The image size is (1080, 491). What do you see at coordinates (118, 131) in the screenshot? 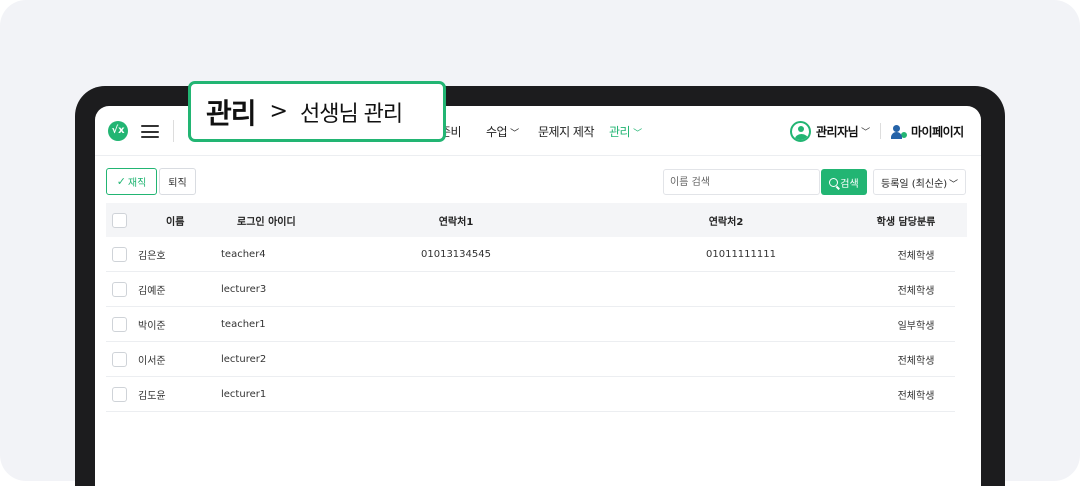
I see `logo-icon: √x` at bounding box center [118, 131].